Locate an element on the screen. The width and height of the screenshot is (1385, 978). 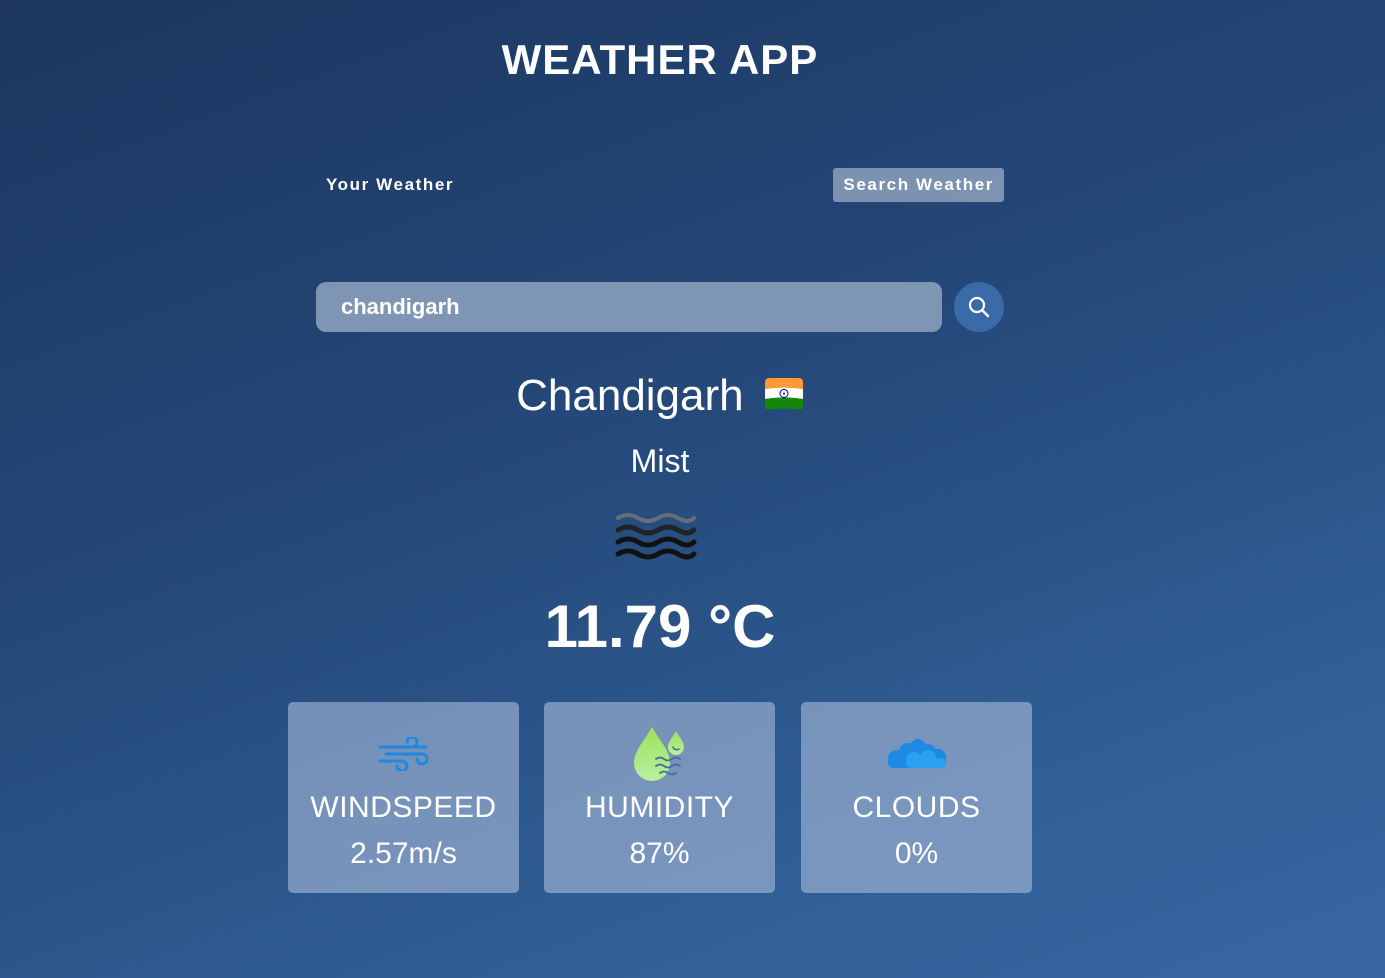
app-title: WEATHER APP is located at coordinates (660, 59).